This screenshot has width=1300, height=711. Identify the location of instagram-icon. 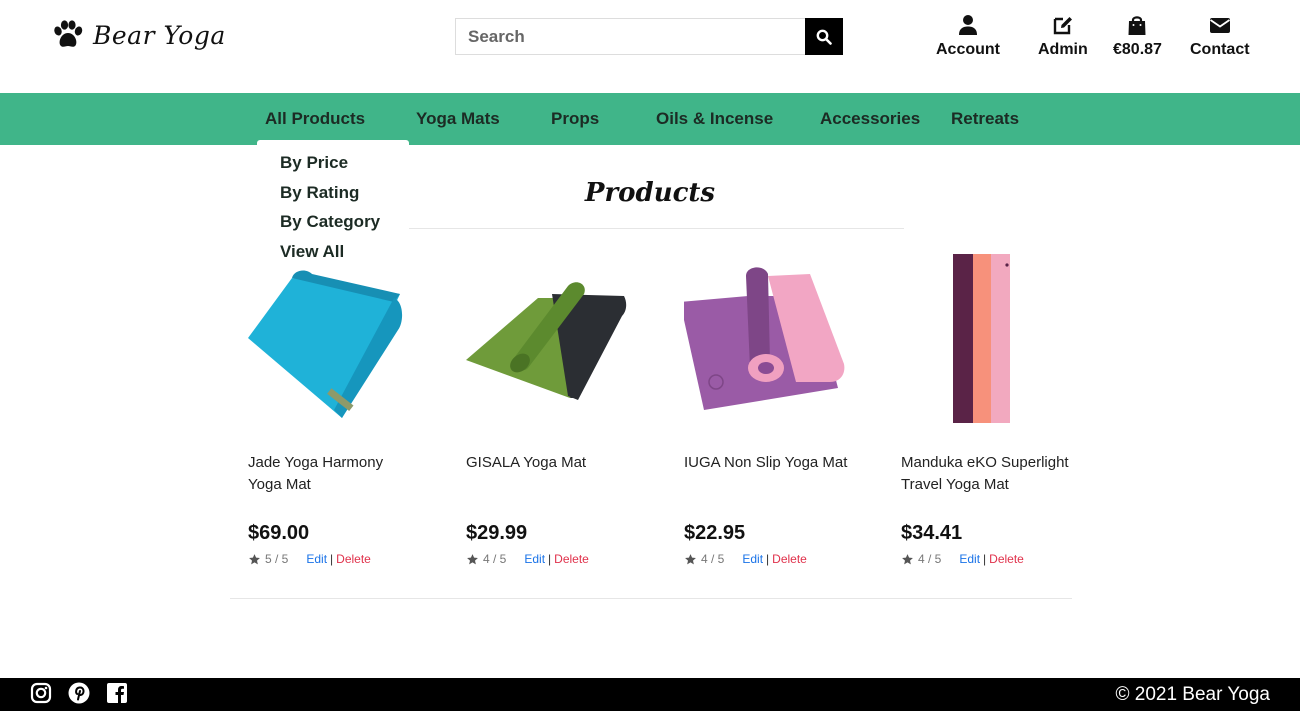
(41, 693).